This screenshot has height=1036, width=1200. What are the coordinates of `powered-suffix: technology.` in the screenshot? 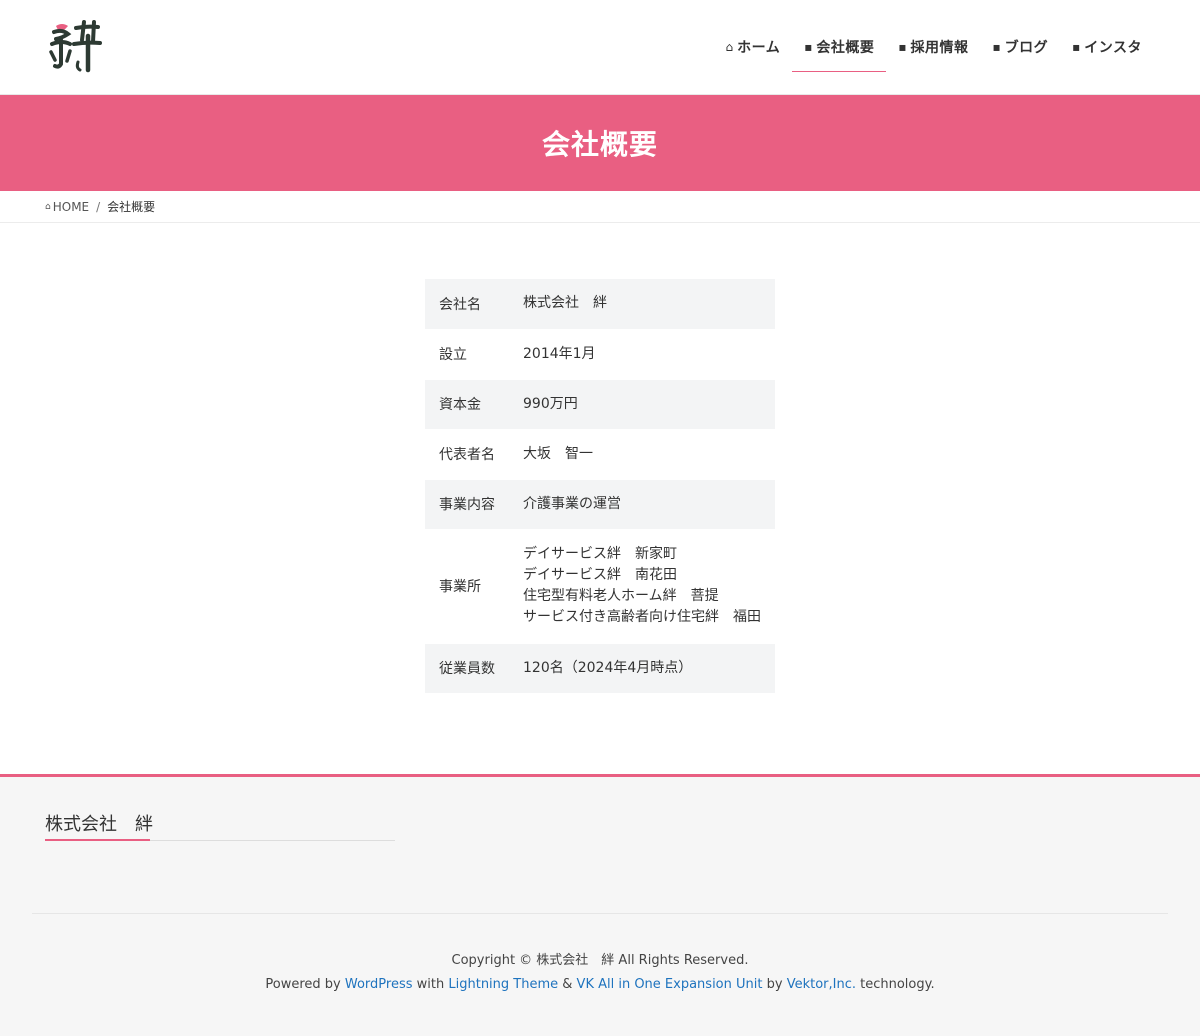 It's located at (895, 984).